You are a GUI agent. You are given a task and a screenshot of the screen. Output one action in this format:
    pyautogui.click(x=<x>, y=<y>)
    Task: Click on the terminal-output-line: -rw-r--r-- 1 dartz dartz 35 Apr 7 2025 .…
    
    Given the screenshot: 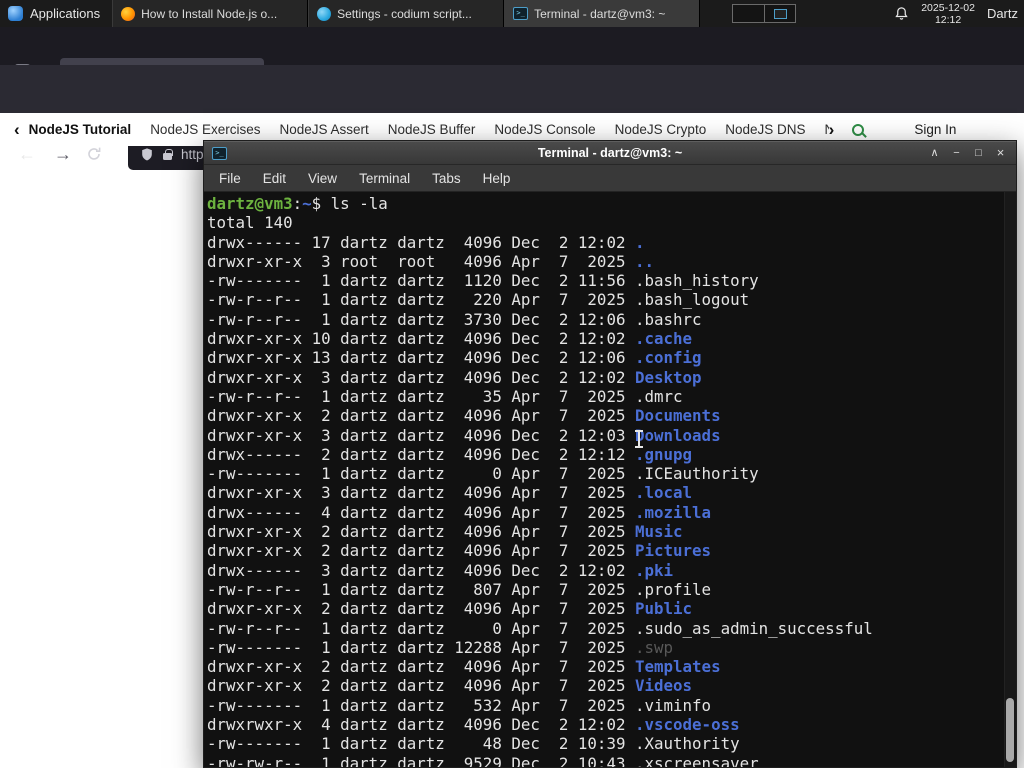 What is the action you would take?
    pyautogui.click(x=445, y=396)
    